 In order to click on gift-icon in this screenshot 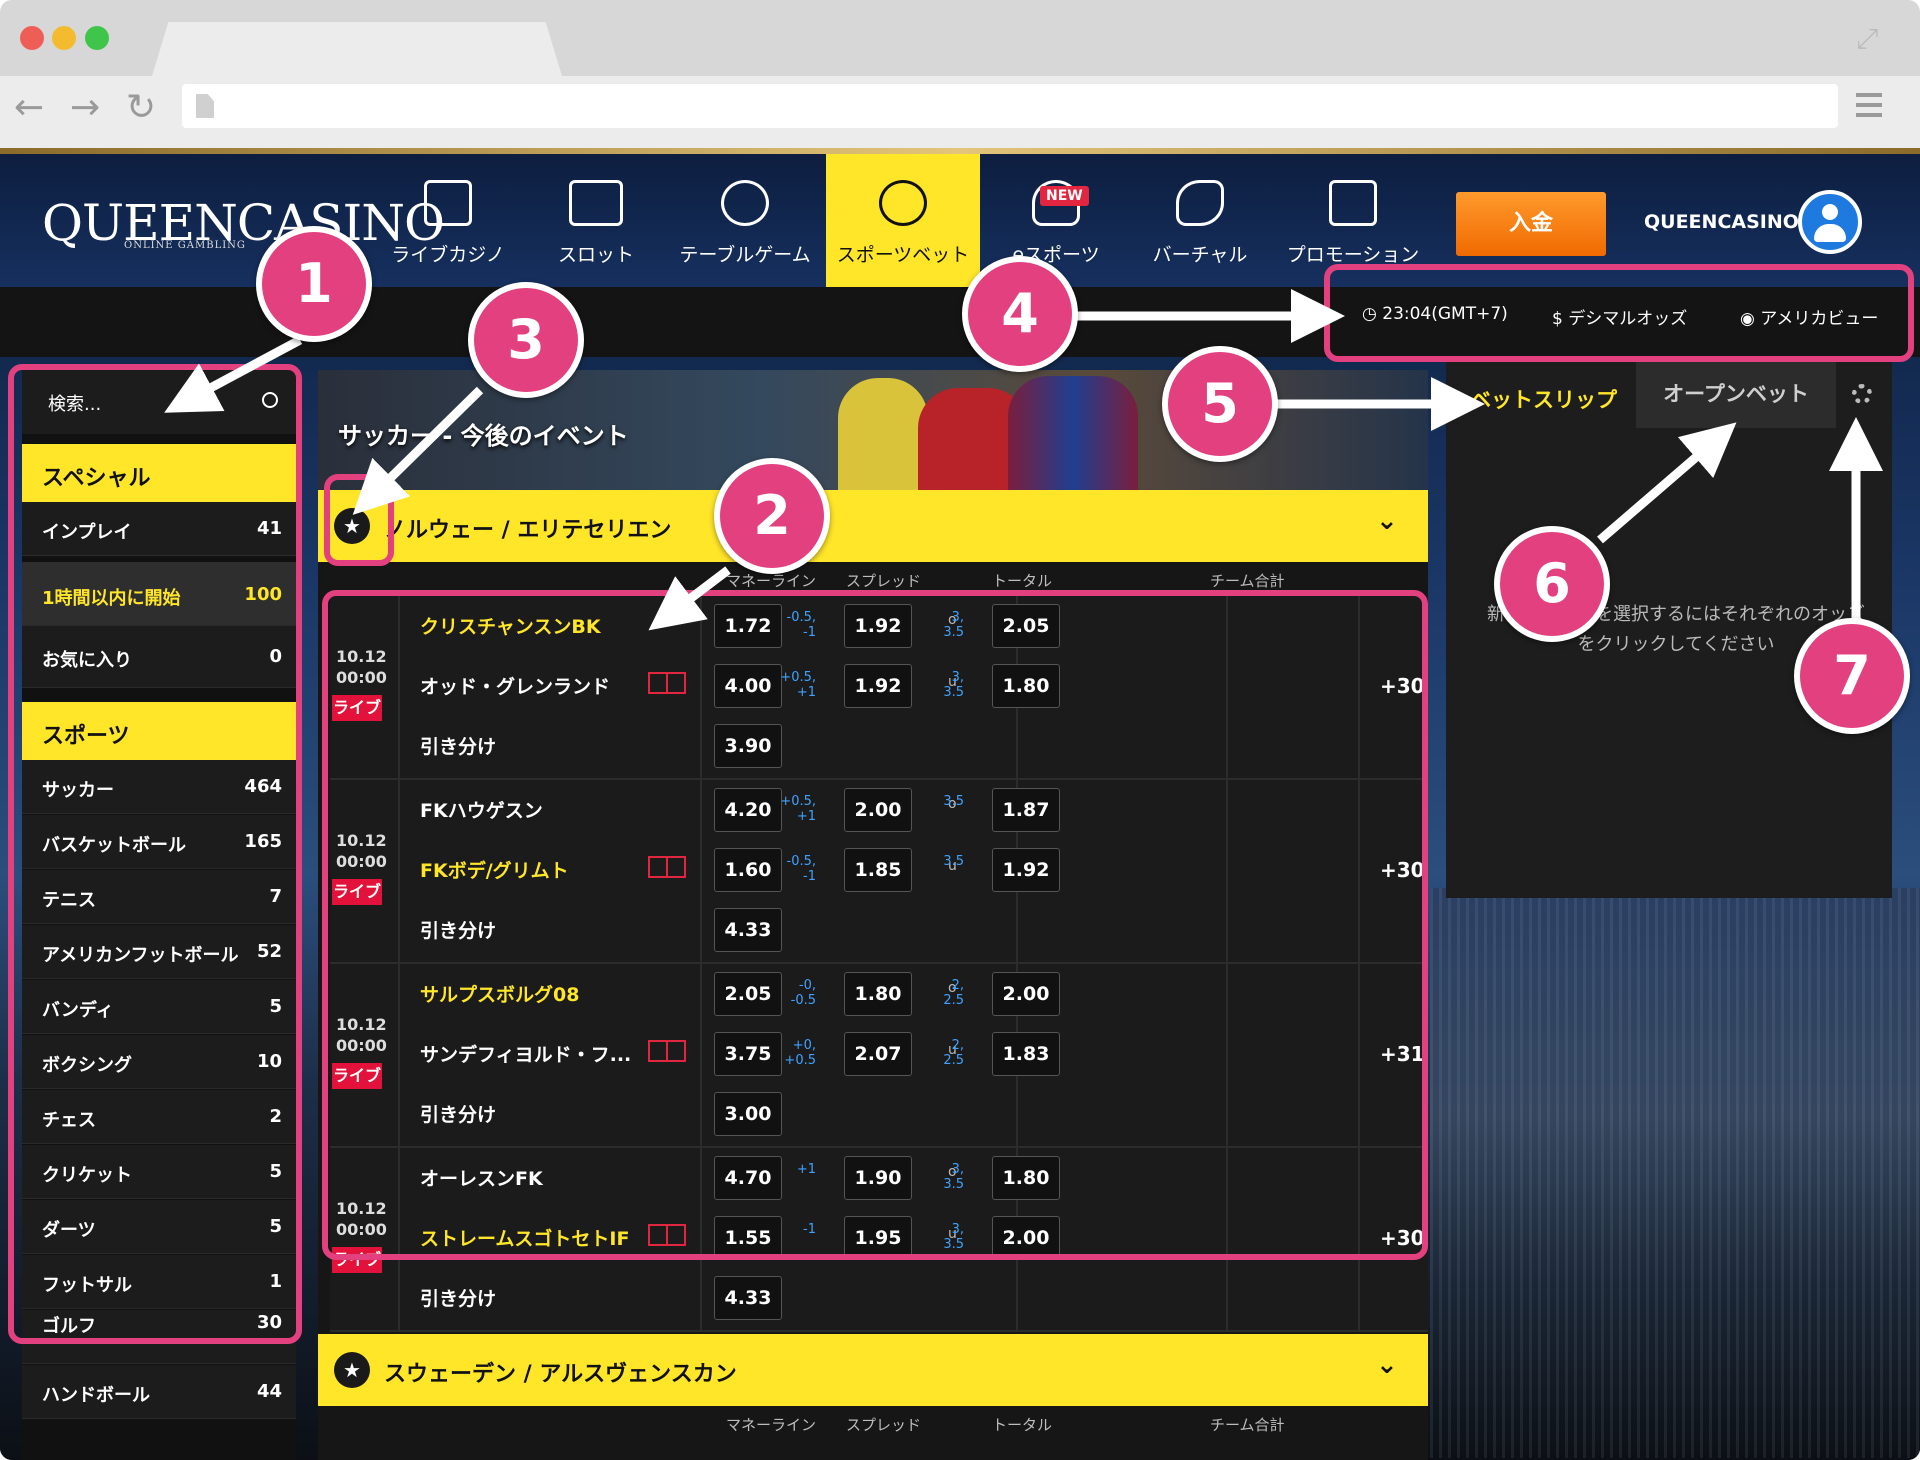, I will do `click(1353, 203)`.